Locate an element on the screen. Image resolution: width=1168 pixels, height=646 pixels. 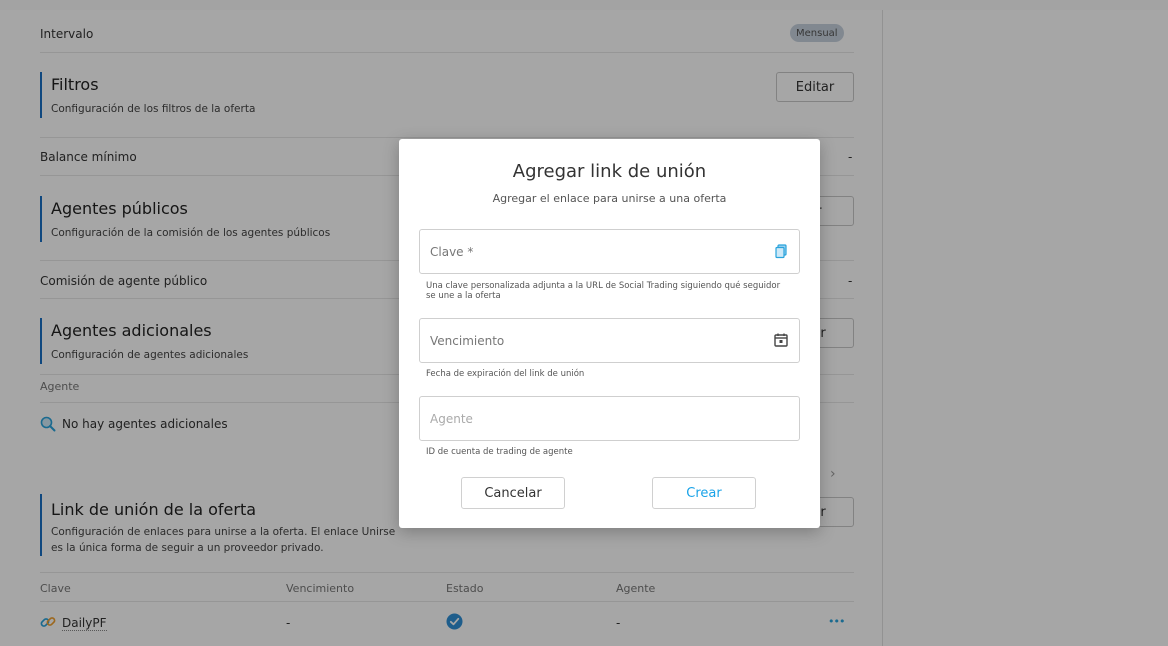
expiry-helper-text: Fecha de expiración del link de unión is located at coordinates (505, 374).